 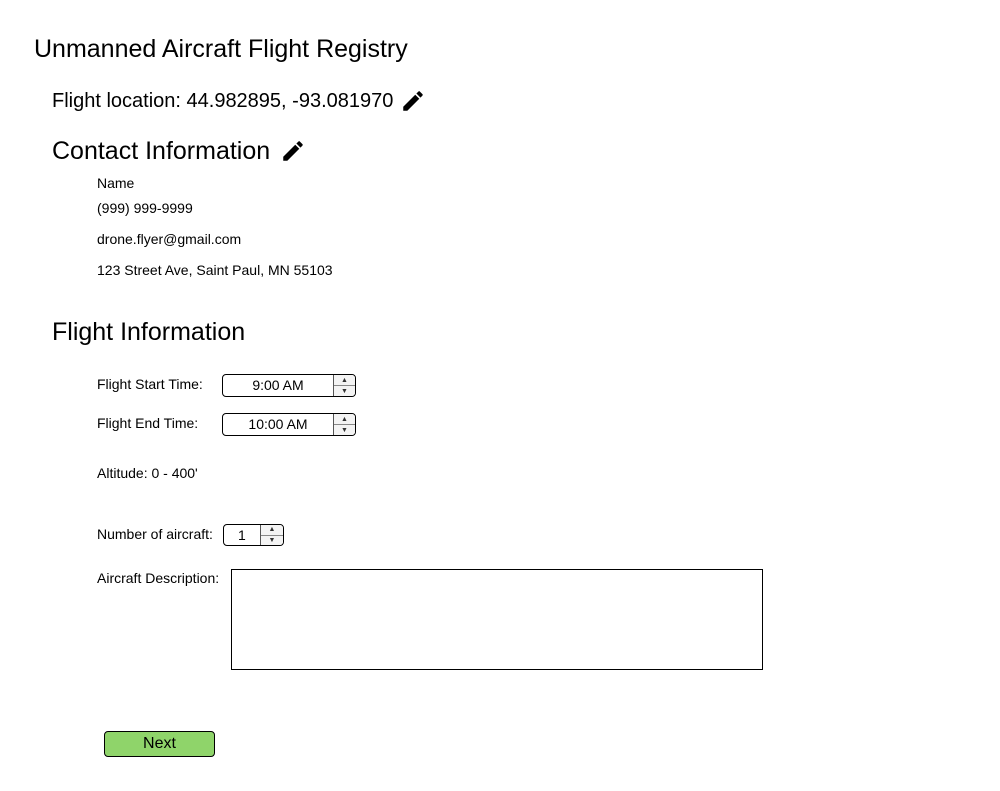 I want to click on edit-contact-pencil-icon, so click(x=293, y=151).